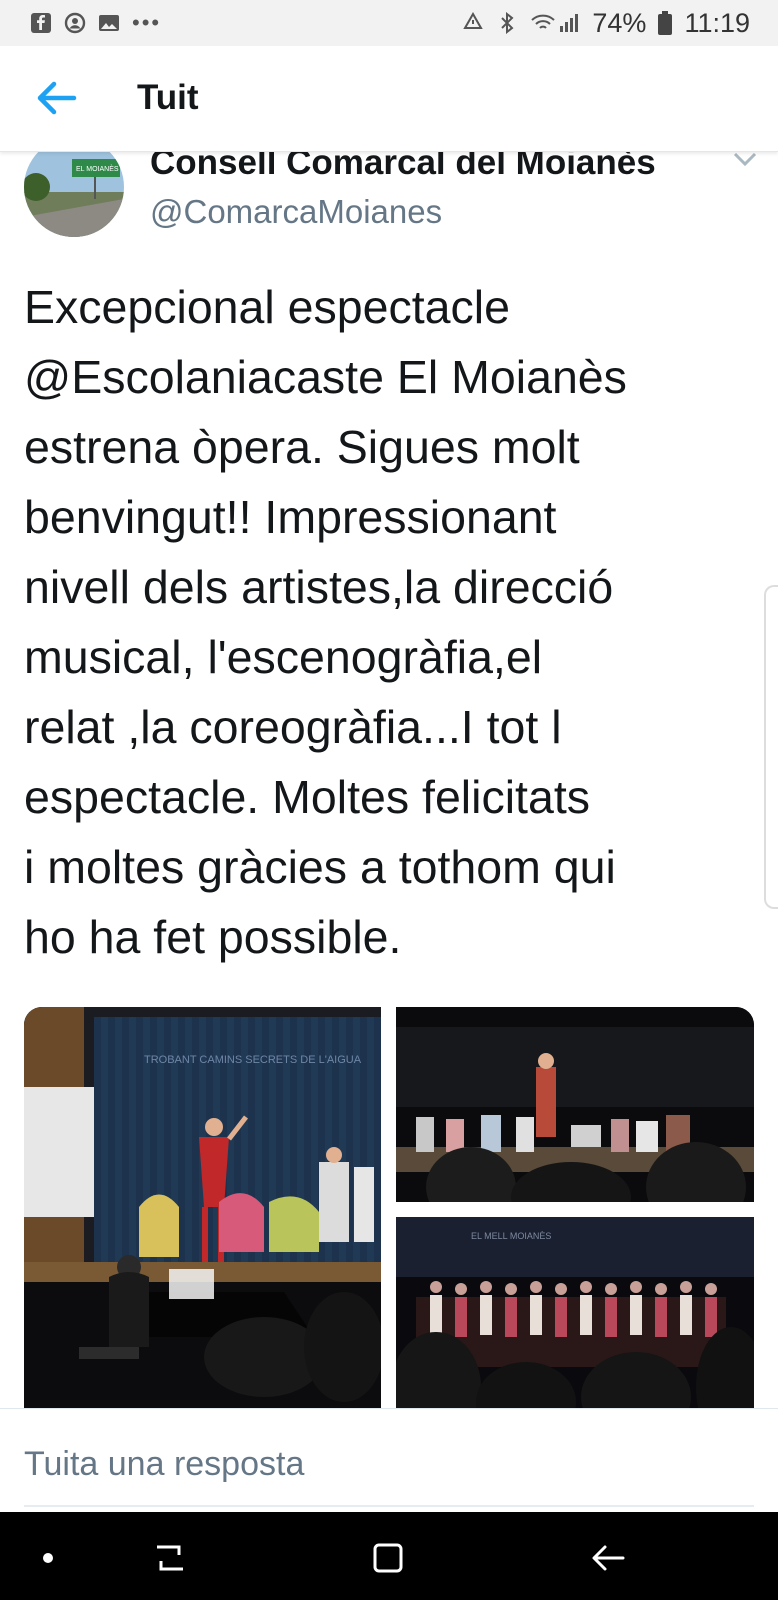 This screenshot has width=778, height=1600. I want to click on arrow-left-icon, so click(57, 98).